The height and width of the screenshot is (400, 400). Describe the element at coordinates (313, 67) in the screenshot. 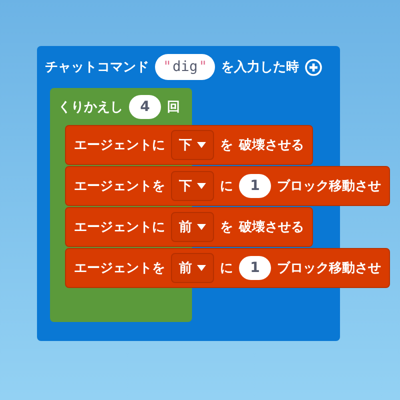

I see `add-icon` at that location.